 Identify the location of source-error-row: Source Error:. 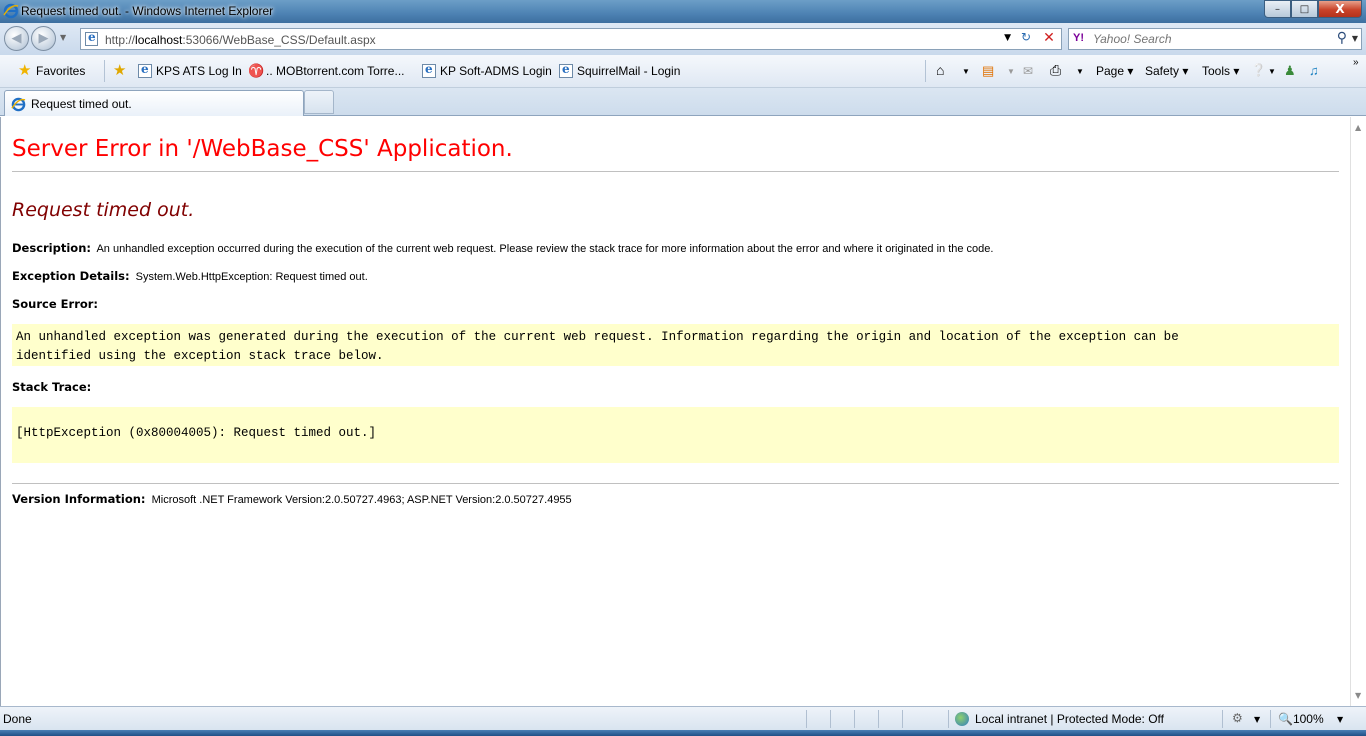
(56, 304).